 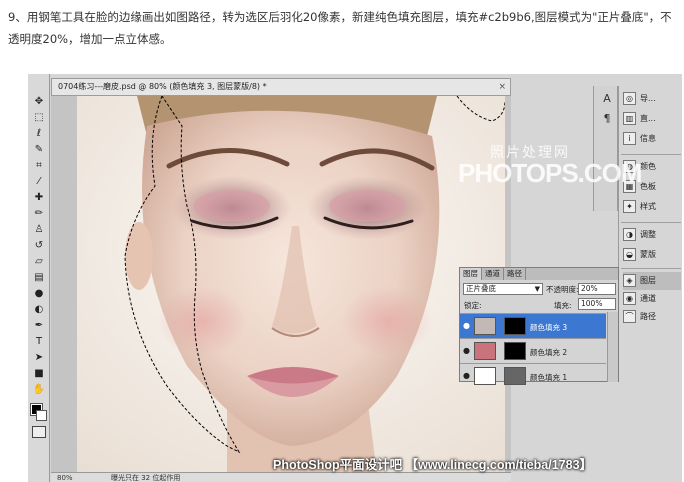 What do you see at coordinates (648, 254) in the screenshot?
I see `dock-label: 蒙版` at bounding box center [648, 254].